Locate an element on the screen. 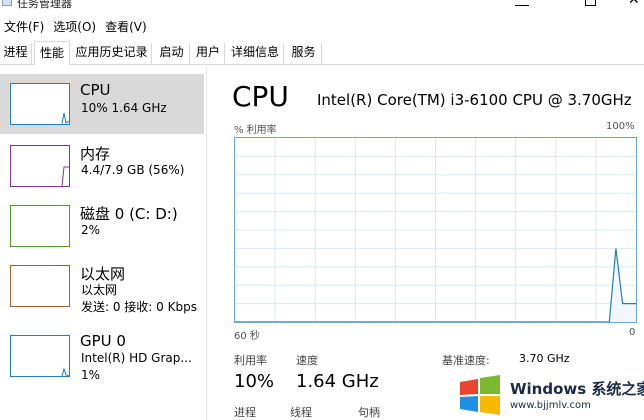  tab-performance: 性能 is located at coordinates (52, 53).